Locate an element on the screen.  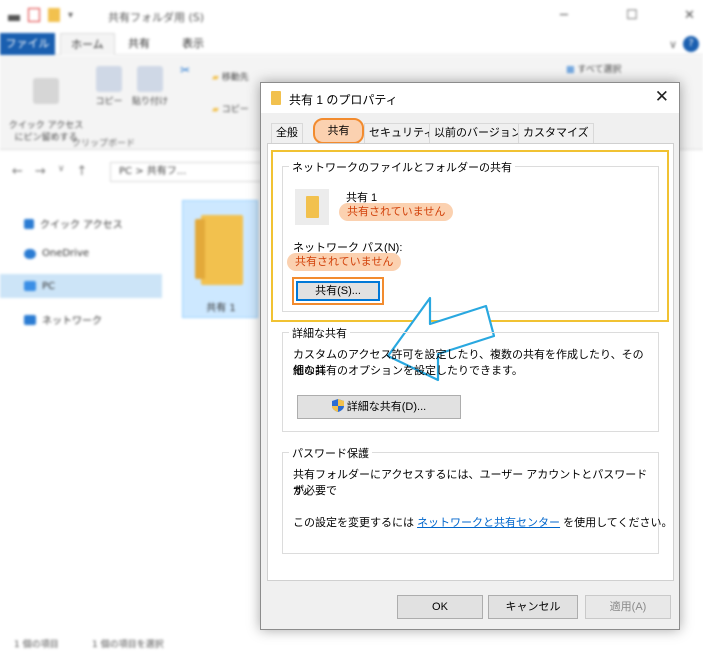
network-sharing-center-link: ネットワークと共有センター is located at coordinates (488, 523).